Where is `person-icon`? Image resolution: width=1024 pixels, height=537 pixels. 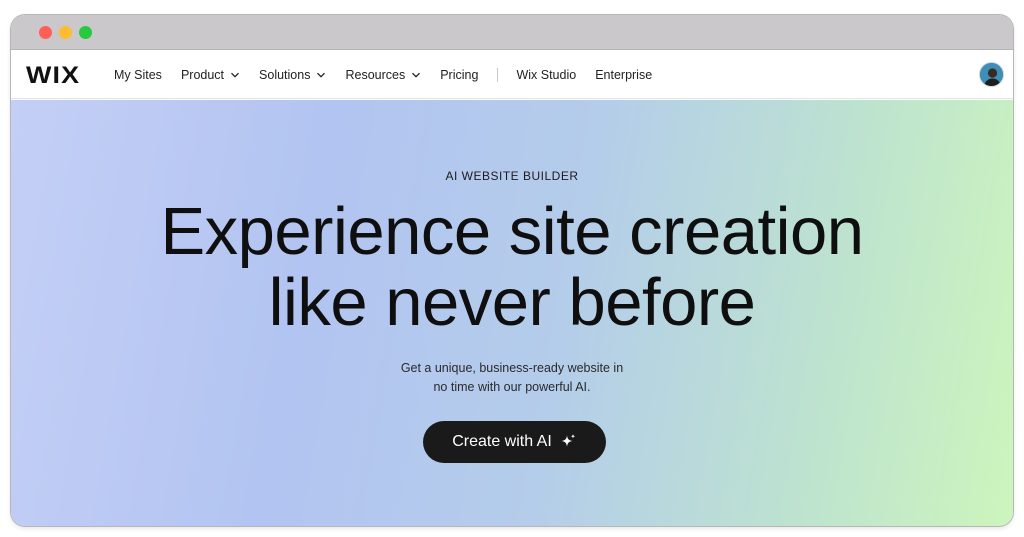
person-icon is located at coordinates (991, 74).